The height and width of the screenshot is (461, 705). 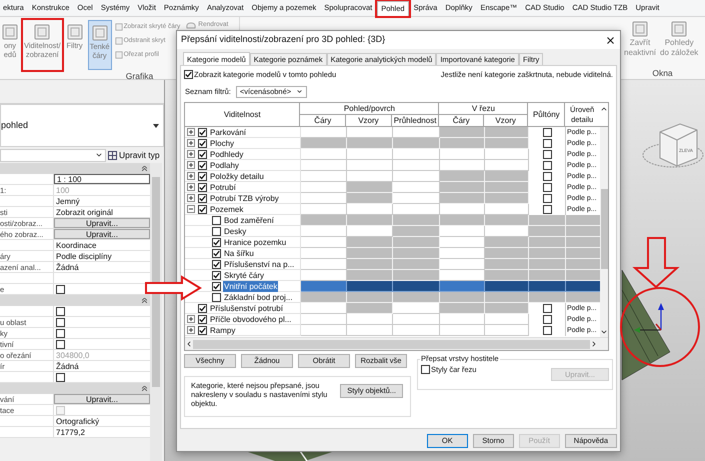 What do you see at coordinates (53, 155) in the screenshot?
I see `instance-dropdown` at bounding box center [53, 155].